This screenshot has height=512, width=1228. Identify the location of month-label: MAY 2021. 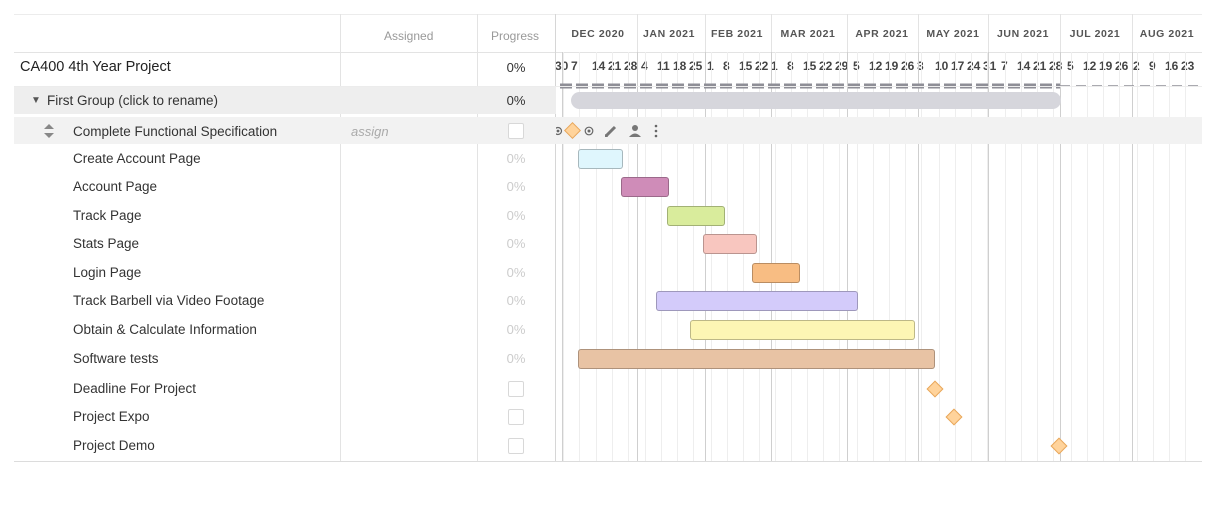
(953, 34).